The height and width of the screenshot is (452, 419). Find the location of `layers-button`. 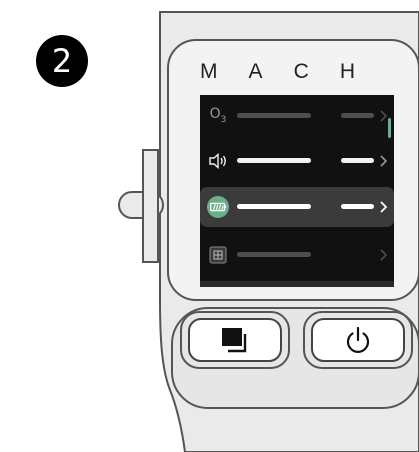

layers-button is located at coordinates (235, 340).